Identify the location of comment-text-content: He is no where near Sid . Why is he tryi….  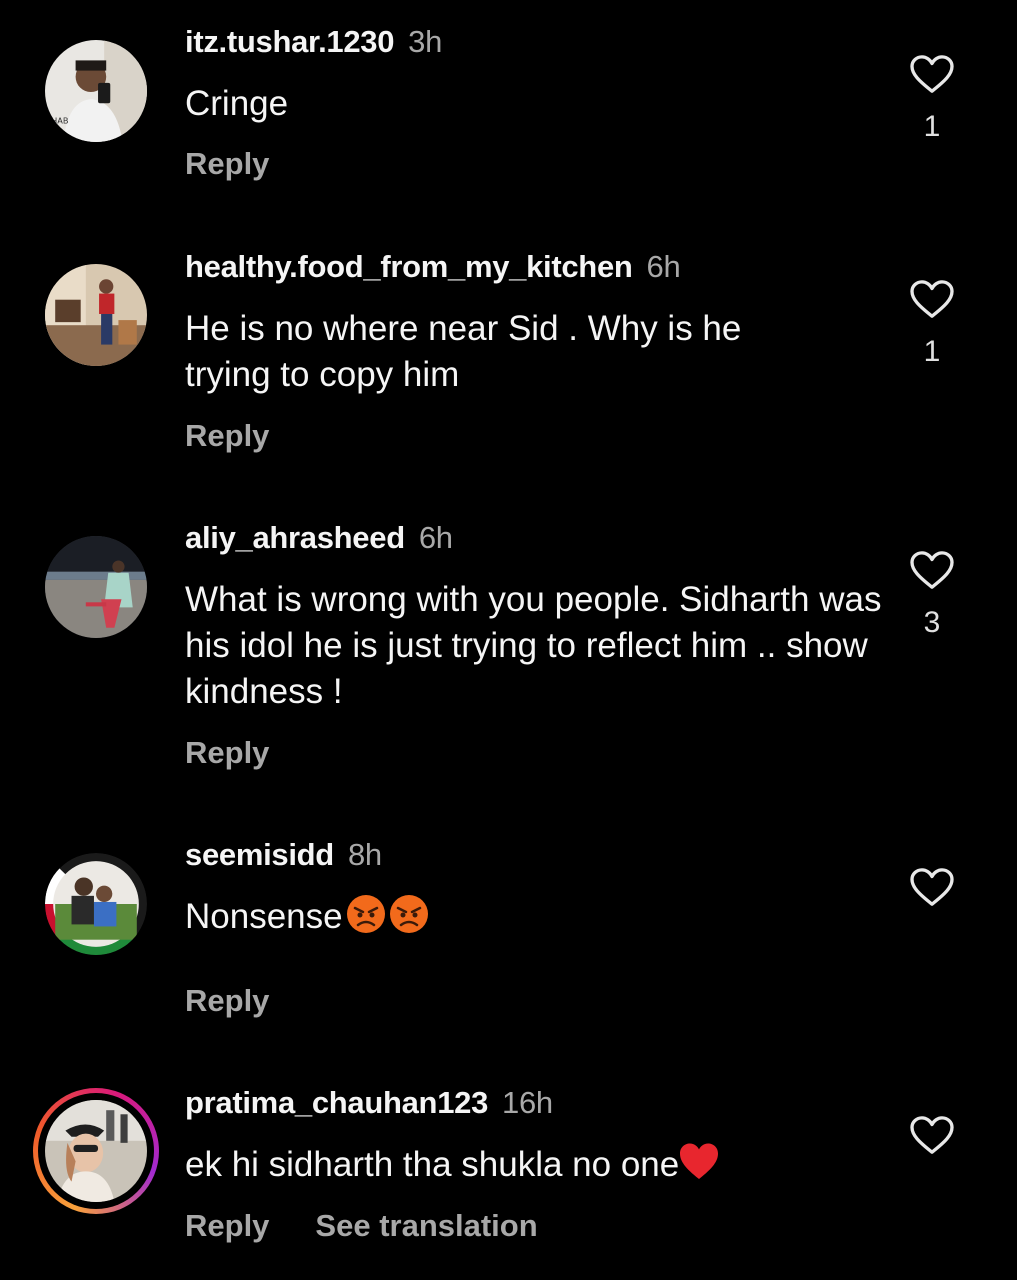
(463, 351).